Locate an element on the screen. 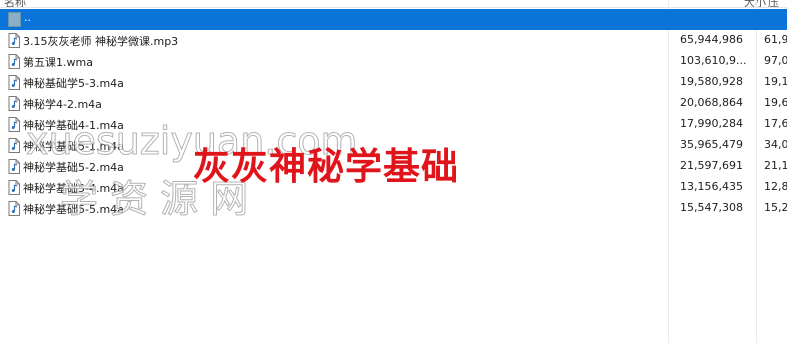 The width and height of the screenshot is (787, 343). file-size: 15,547,308 is located at coordinates (711, 207).